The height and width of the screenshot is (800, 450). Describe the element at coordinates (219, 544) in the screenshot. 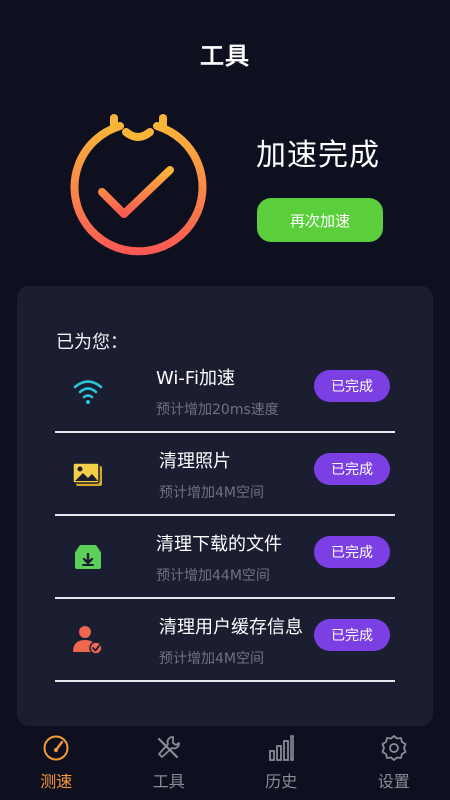

I see `result-item-title: 清理下载的文件` at that location.